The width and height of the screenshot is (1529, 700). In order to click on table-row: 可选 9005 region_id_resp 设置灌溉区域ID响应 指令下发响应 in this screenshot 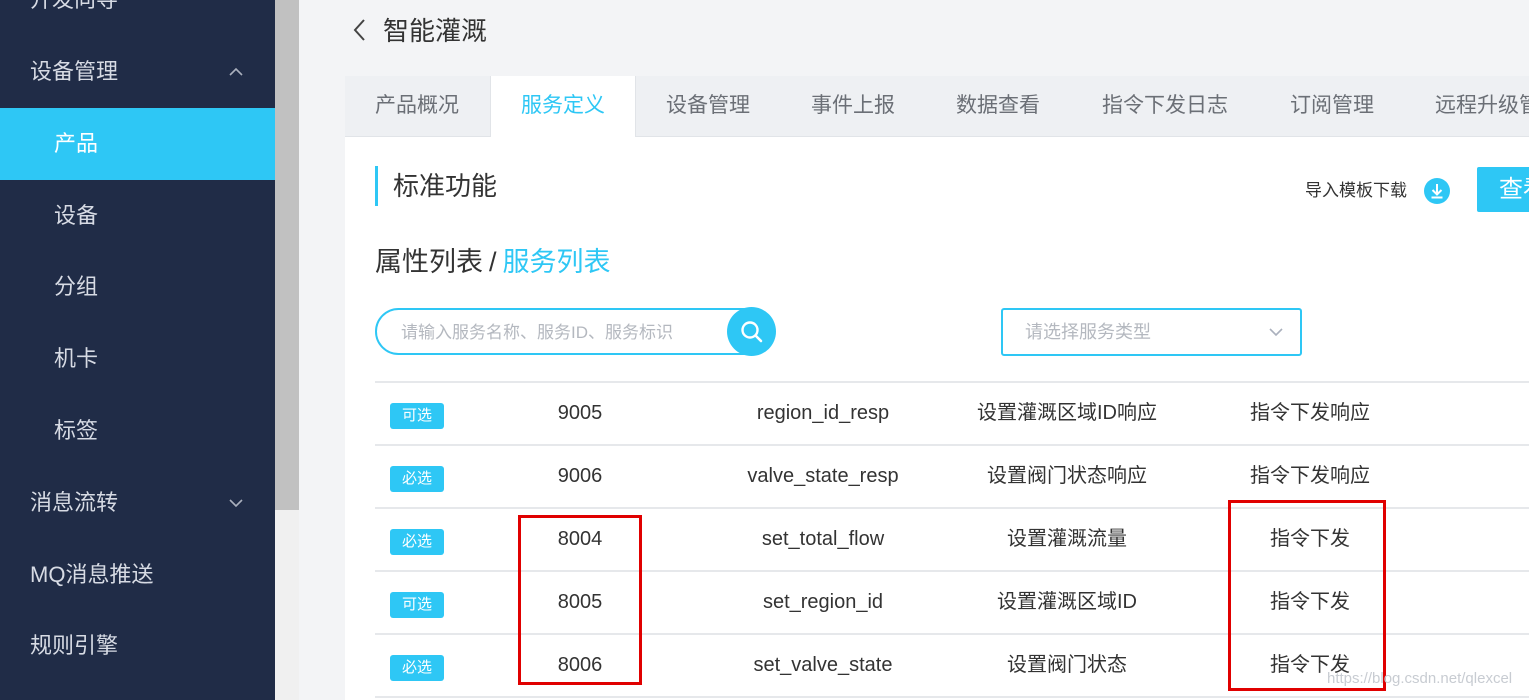, I will do `click(952, 414)`.